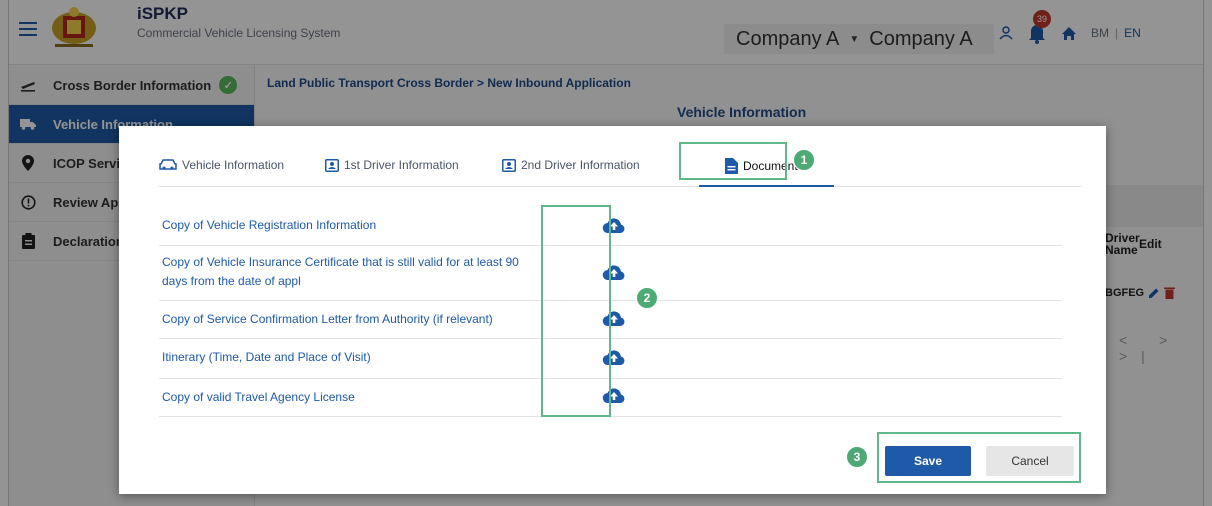  Describe the element at coordinates (857, 457) in the screenshot. I see `step-3-marker: 3` at that location.